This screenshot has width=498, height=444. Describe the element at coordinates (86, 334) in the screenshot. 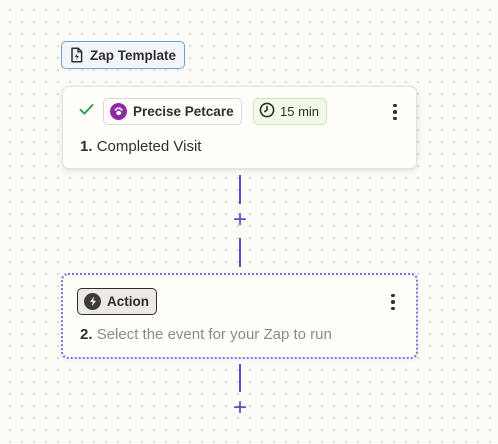

I see `action-step-number: 2.` at that location.